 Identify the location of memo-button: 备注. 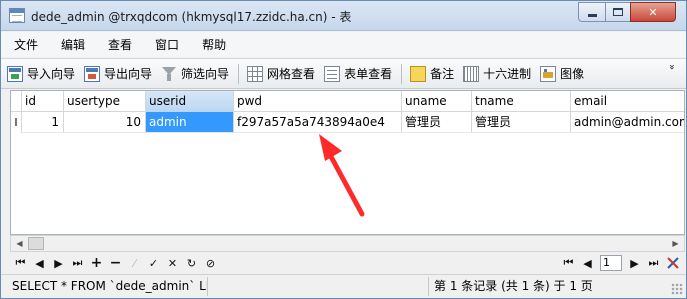
(432, 73).